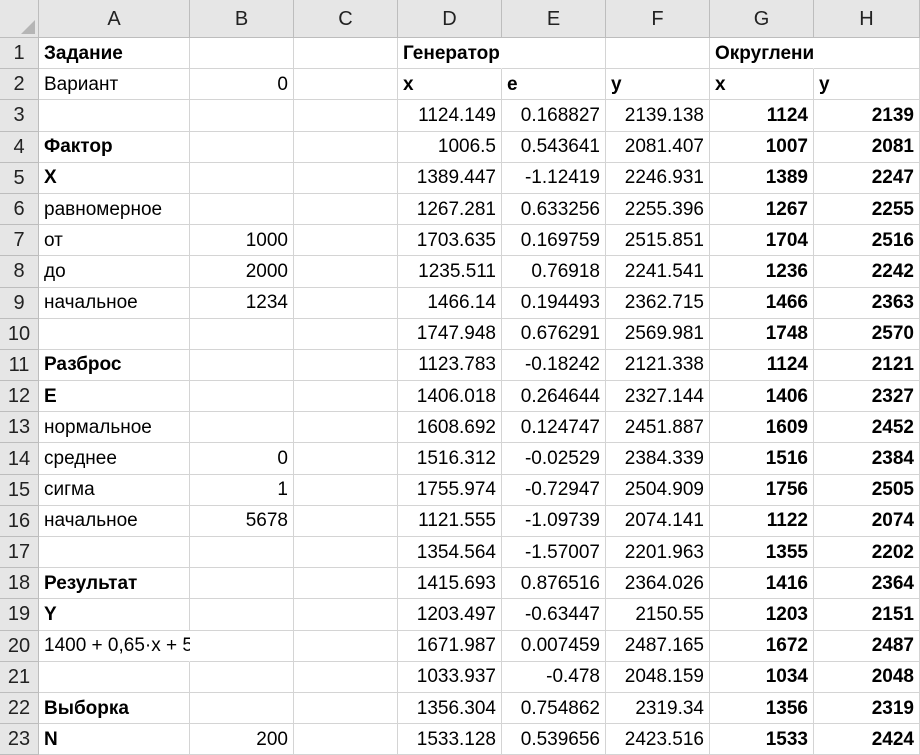 This screenshot has width=920, height=755. Describe the element at coordinates (450, 584) in the screenshot. I see `cell-d18: 1415.693` at that location.